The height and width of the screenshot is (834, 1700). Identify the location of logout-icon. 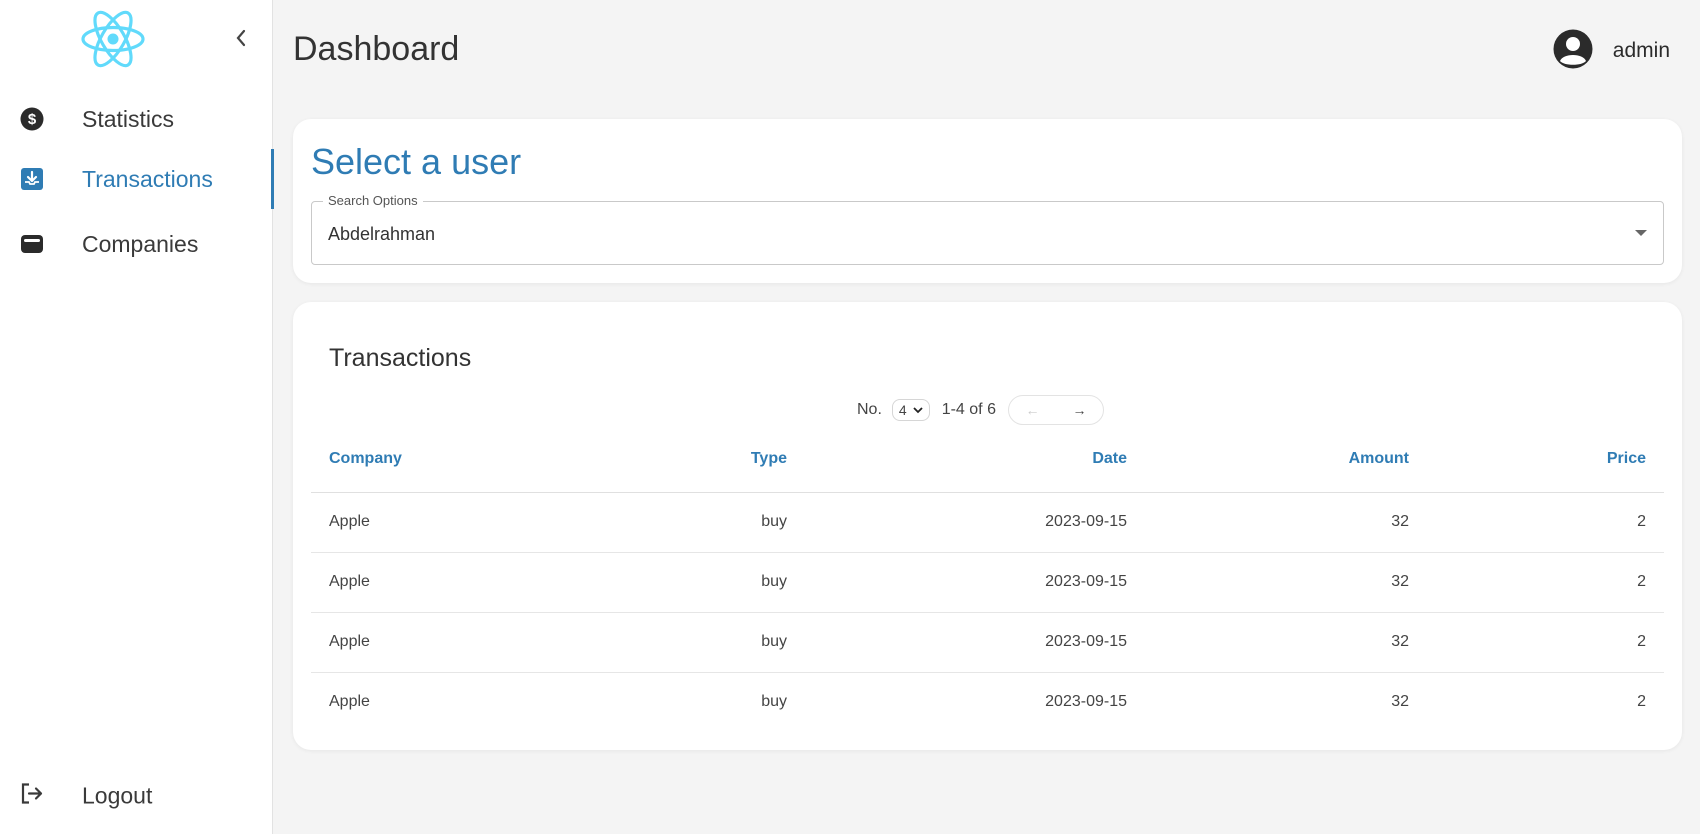
(32, 796).